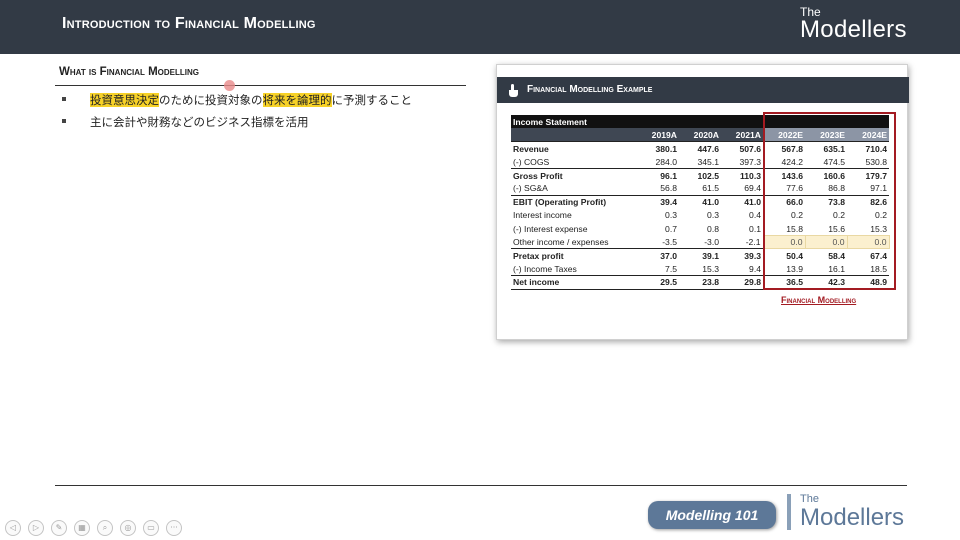 This screenshot has height=540, width=960. I want to click on table-cell: 39.4, so click(658, 201).